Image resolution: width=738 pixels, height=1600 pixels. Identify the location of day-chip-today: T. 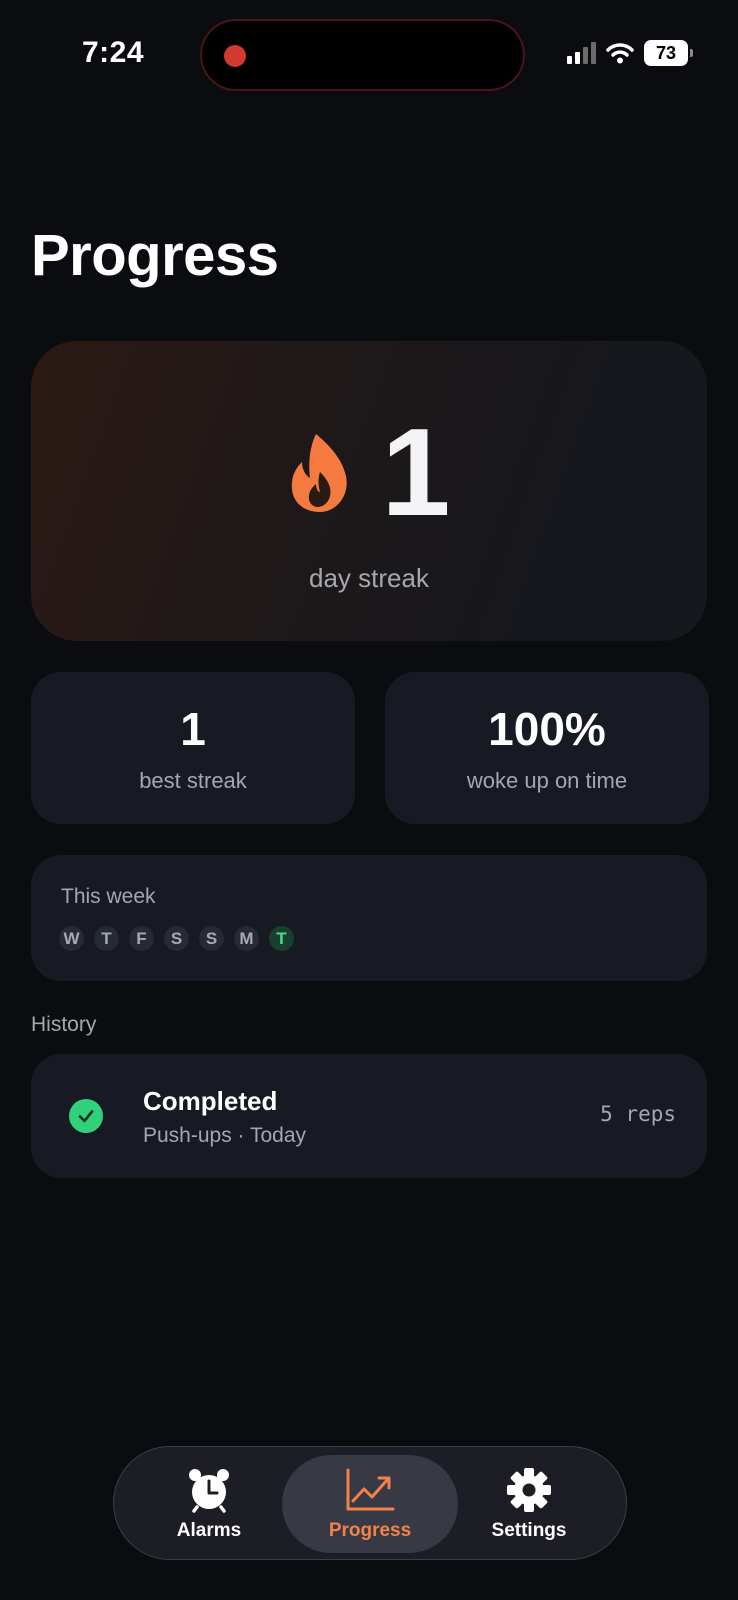
(281, 938).